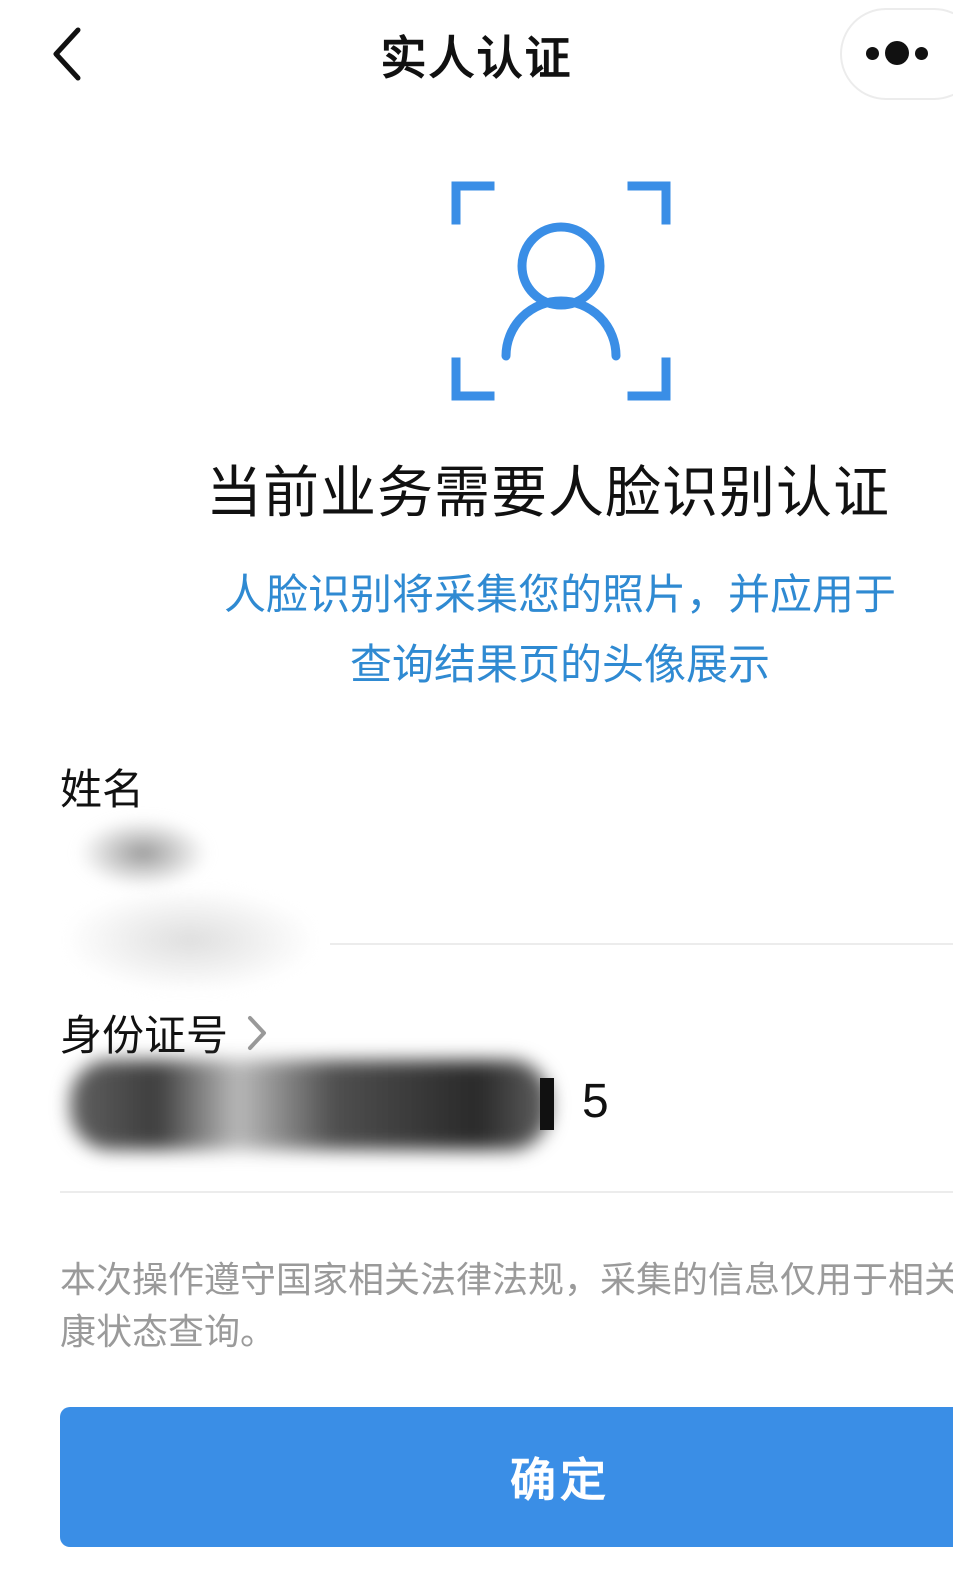 The image size is (953, 1575). What do you see at coordinates (872, 53) in the screenshot?
I see `more-dots-icon` at bounding box center [872, 53].